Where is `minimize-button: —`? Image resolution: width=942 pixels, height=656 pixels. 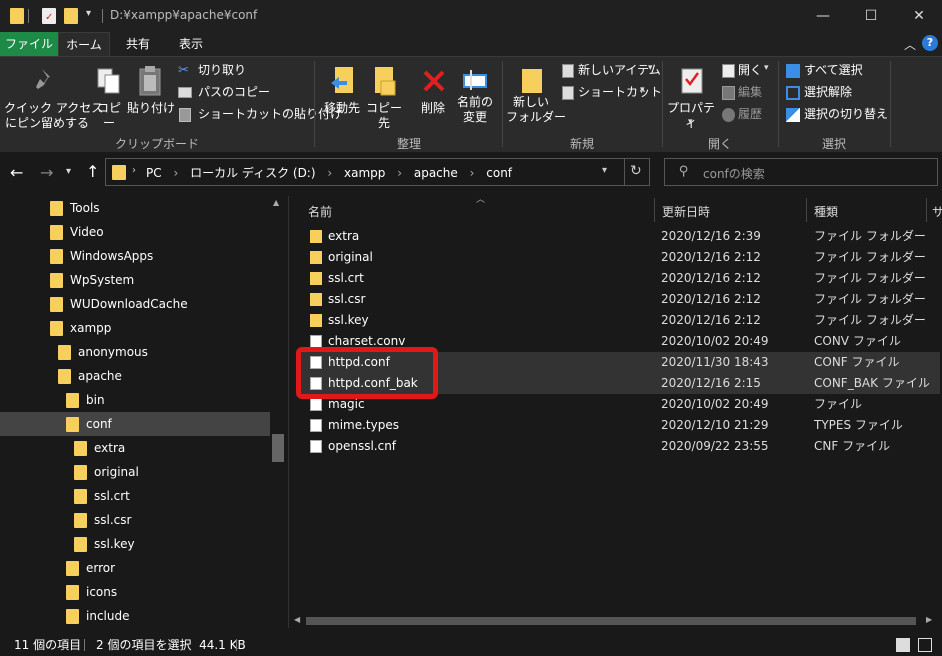 minimize-button: — is located at coordinates (823, 16).